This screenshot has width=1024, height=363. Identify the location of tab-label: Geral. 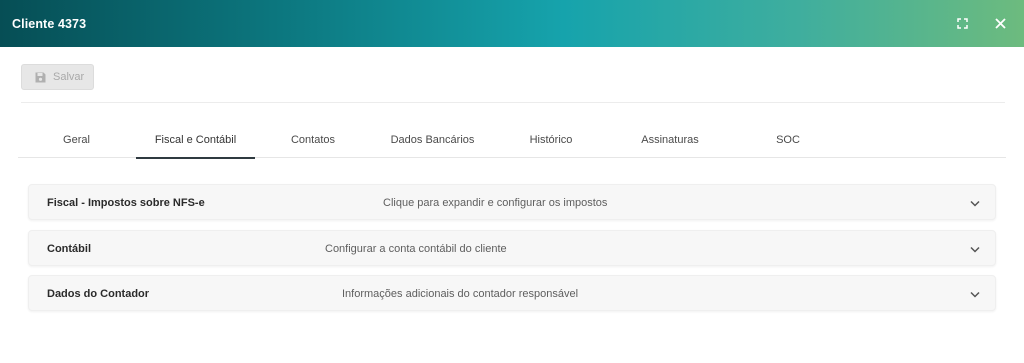
(76, 140).